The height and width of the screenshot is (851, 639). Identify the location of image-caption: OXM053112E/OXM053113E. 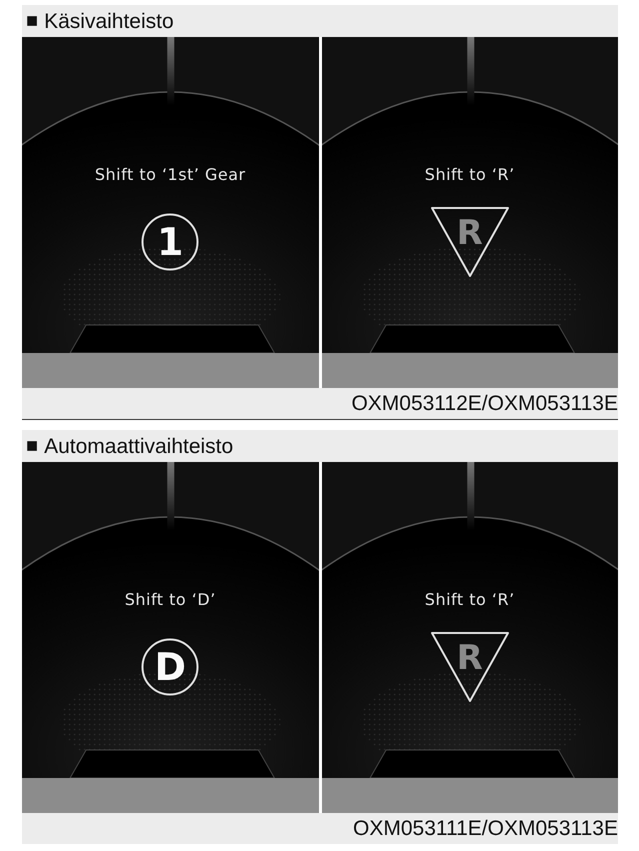
(320, 404).